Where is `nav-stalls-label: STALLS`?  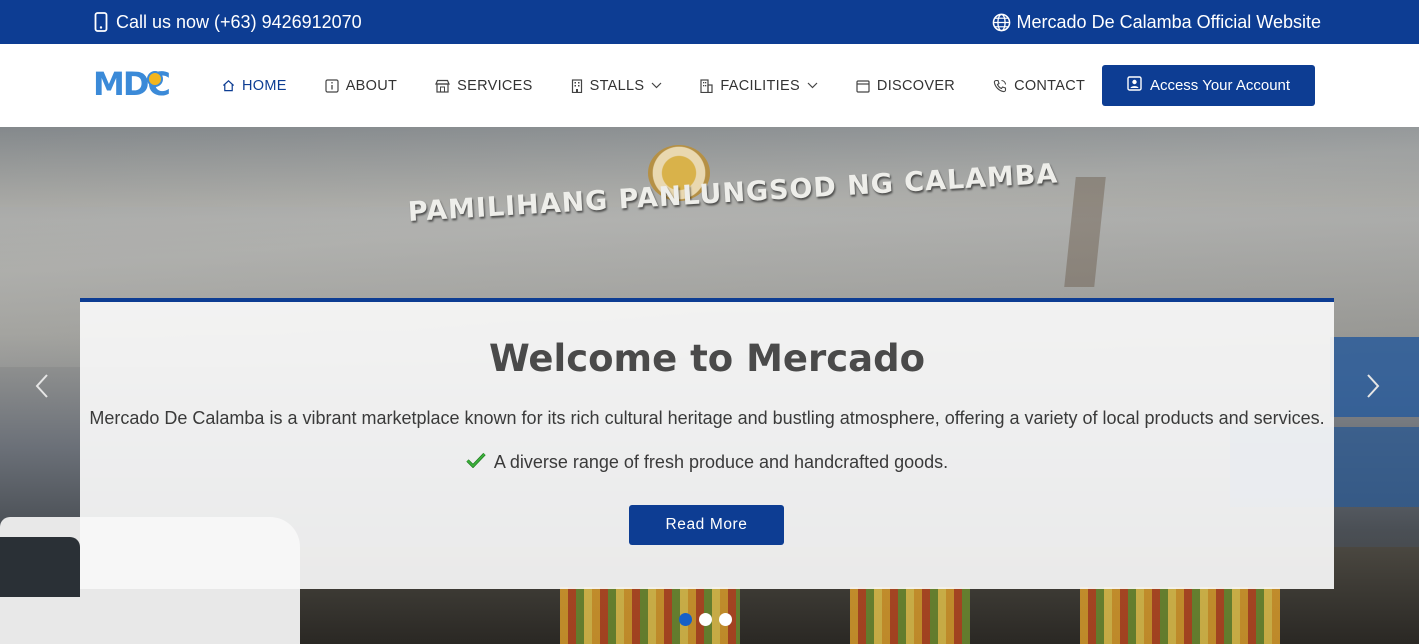 nav-stalls-label: STALLS is located at coordinates (617, 85).